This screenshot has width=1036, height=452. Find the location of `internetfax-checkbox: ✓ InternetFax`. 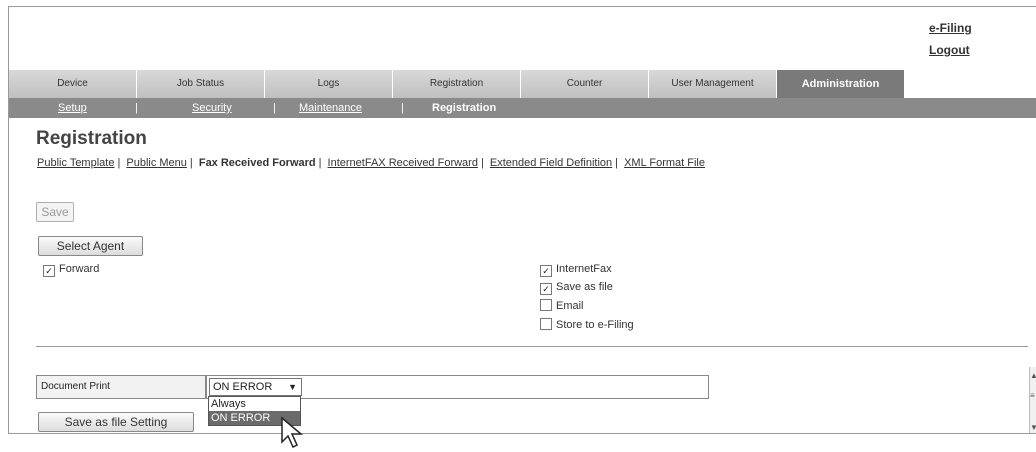

internetfax-checkbox: ✓ InternetFax is located at coordinates (576, 269).